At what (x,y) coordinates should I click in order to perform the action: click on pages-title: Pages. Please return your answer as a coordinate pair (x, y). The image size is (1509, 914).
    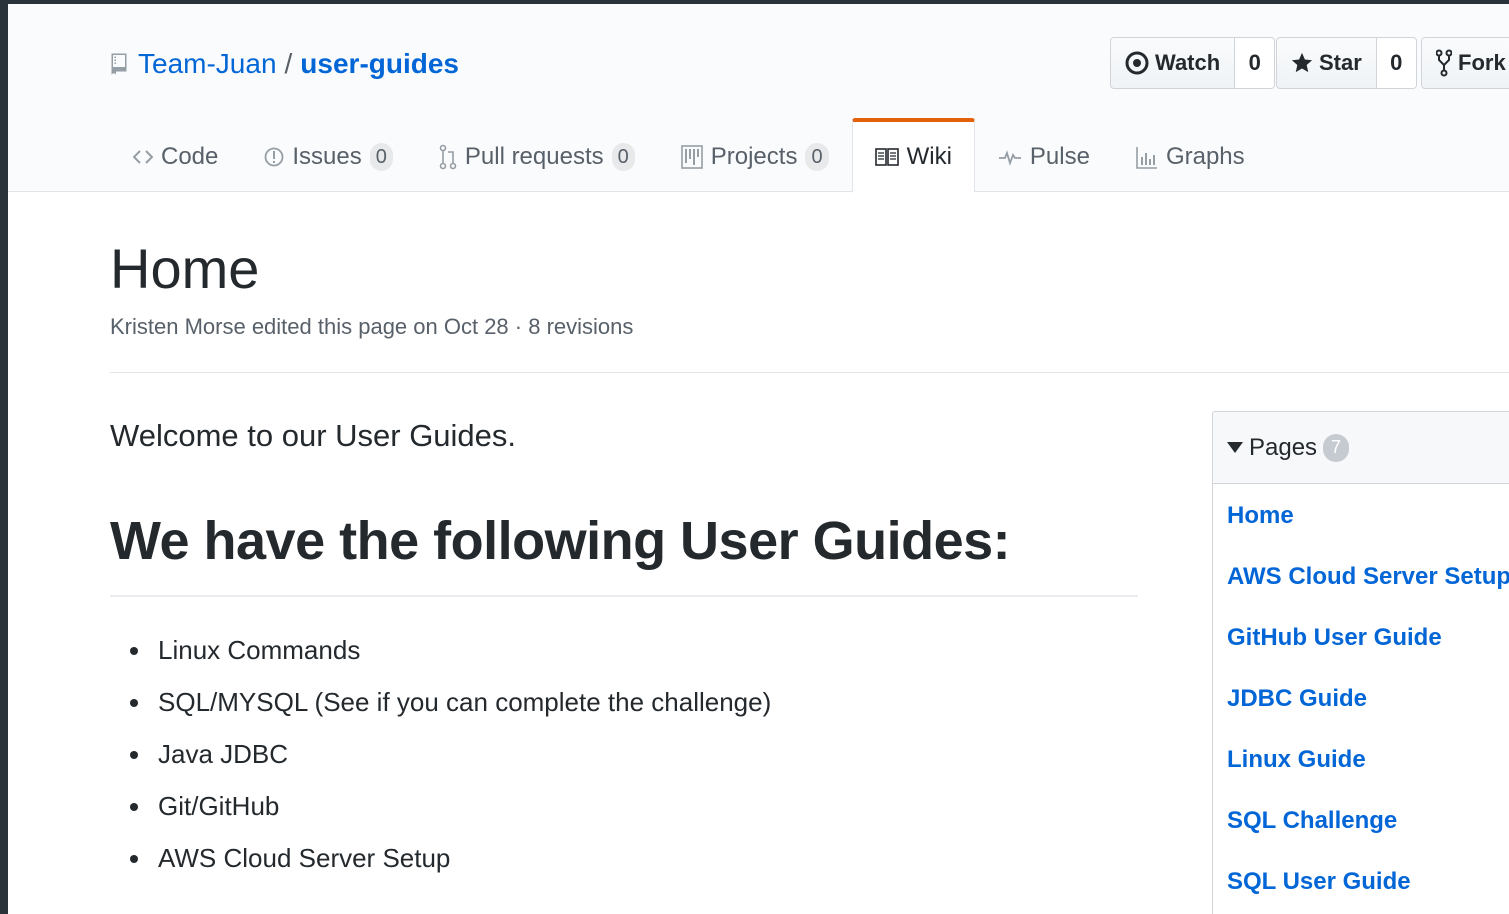
    Looking at the image, I should click on (1283, 447).